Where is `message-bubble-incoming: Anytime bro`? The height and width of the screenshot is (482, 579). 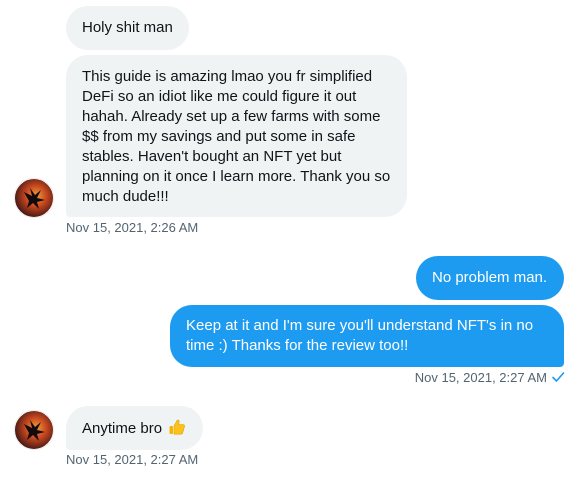
message-bubble-incoming: Anytime bro is located at coordinates (134, 428).